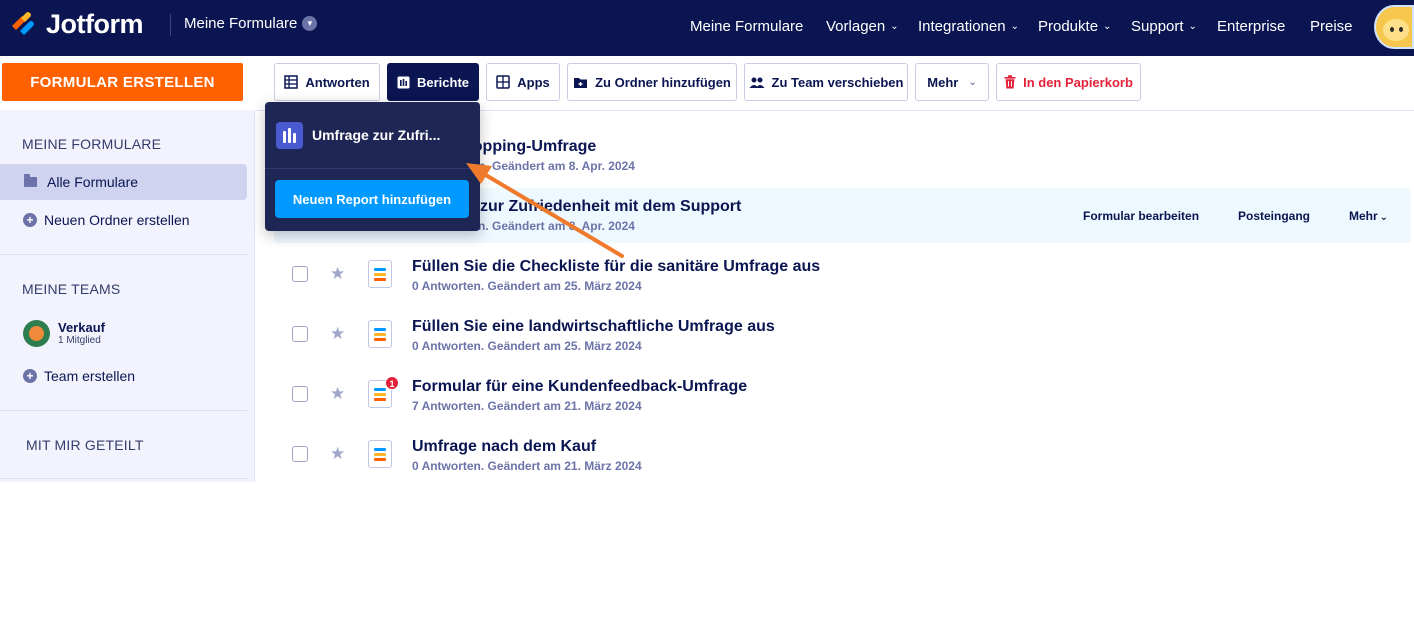 The height and width of the screenshot is (641, 1414). I want to click on nav-label: Produkte, so click(1068, 26).